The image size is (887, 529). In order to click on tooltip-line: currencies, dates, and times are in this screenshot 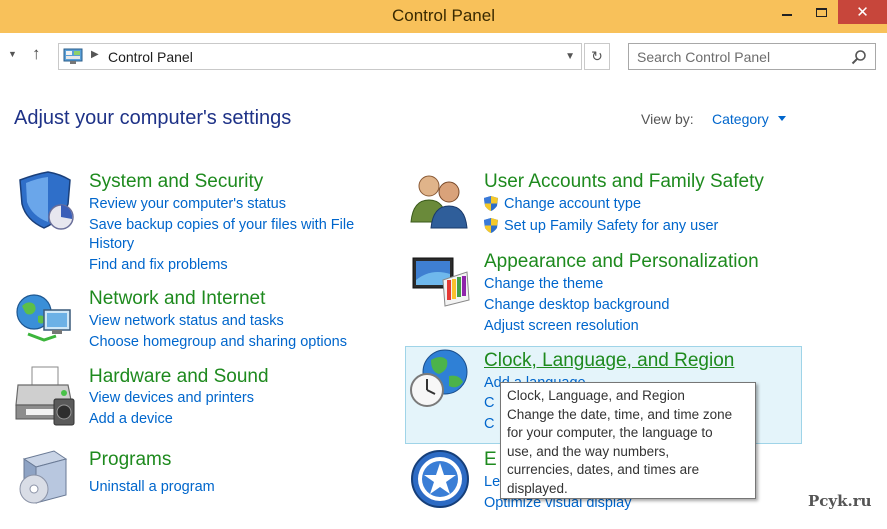, I will do `click(603, 469)`.